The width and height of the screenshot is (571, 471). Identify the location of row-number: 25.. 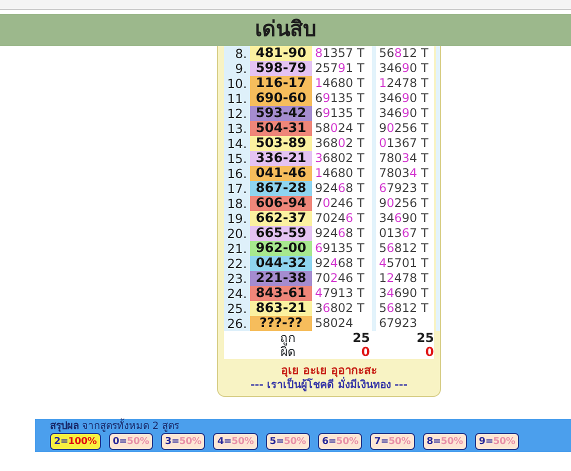
(237, 308).